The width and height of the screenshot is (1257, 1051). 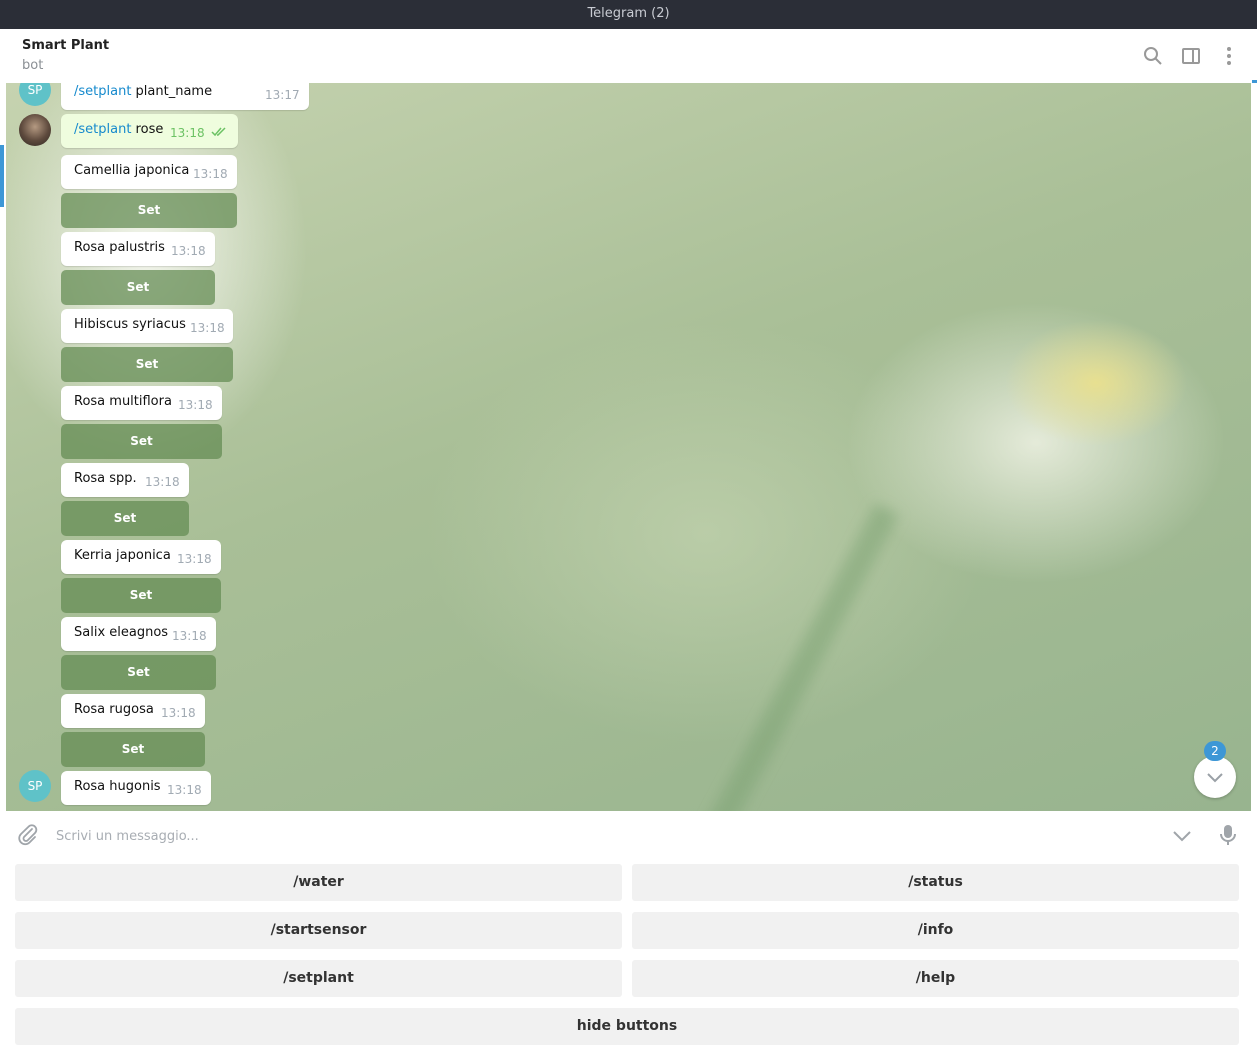 I want to click on message-bubble: Rosa spp. 13:18, so click(x=125, y=480).